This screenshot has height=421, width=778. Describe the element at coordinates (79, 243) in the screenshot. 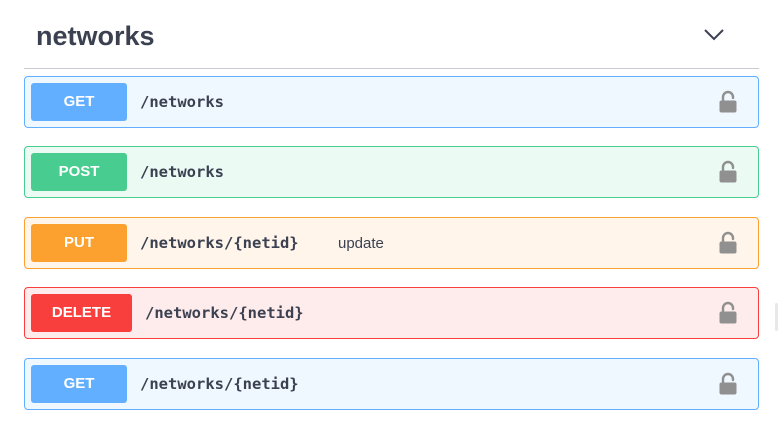

I see `method-badge: PUT` at that location.